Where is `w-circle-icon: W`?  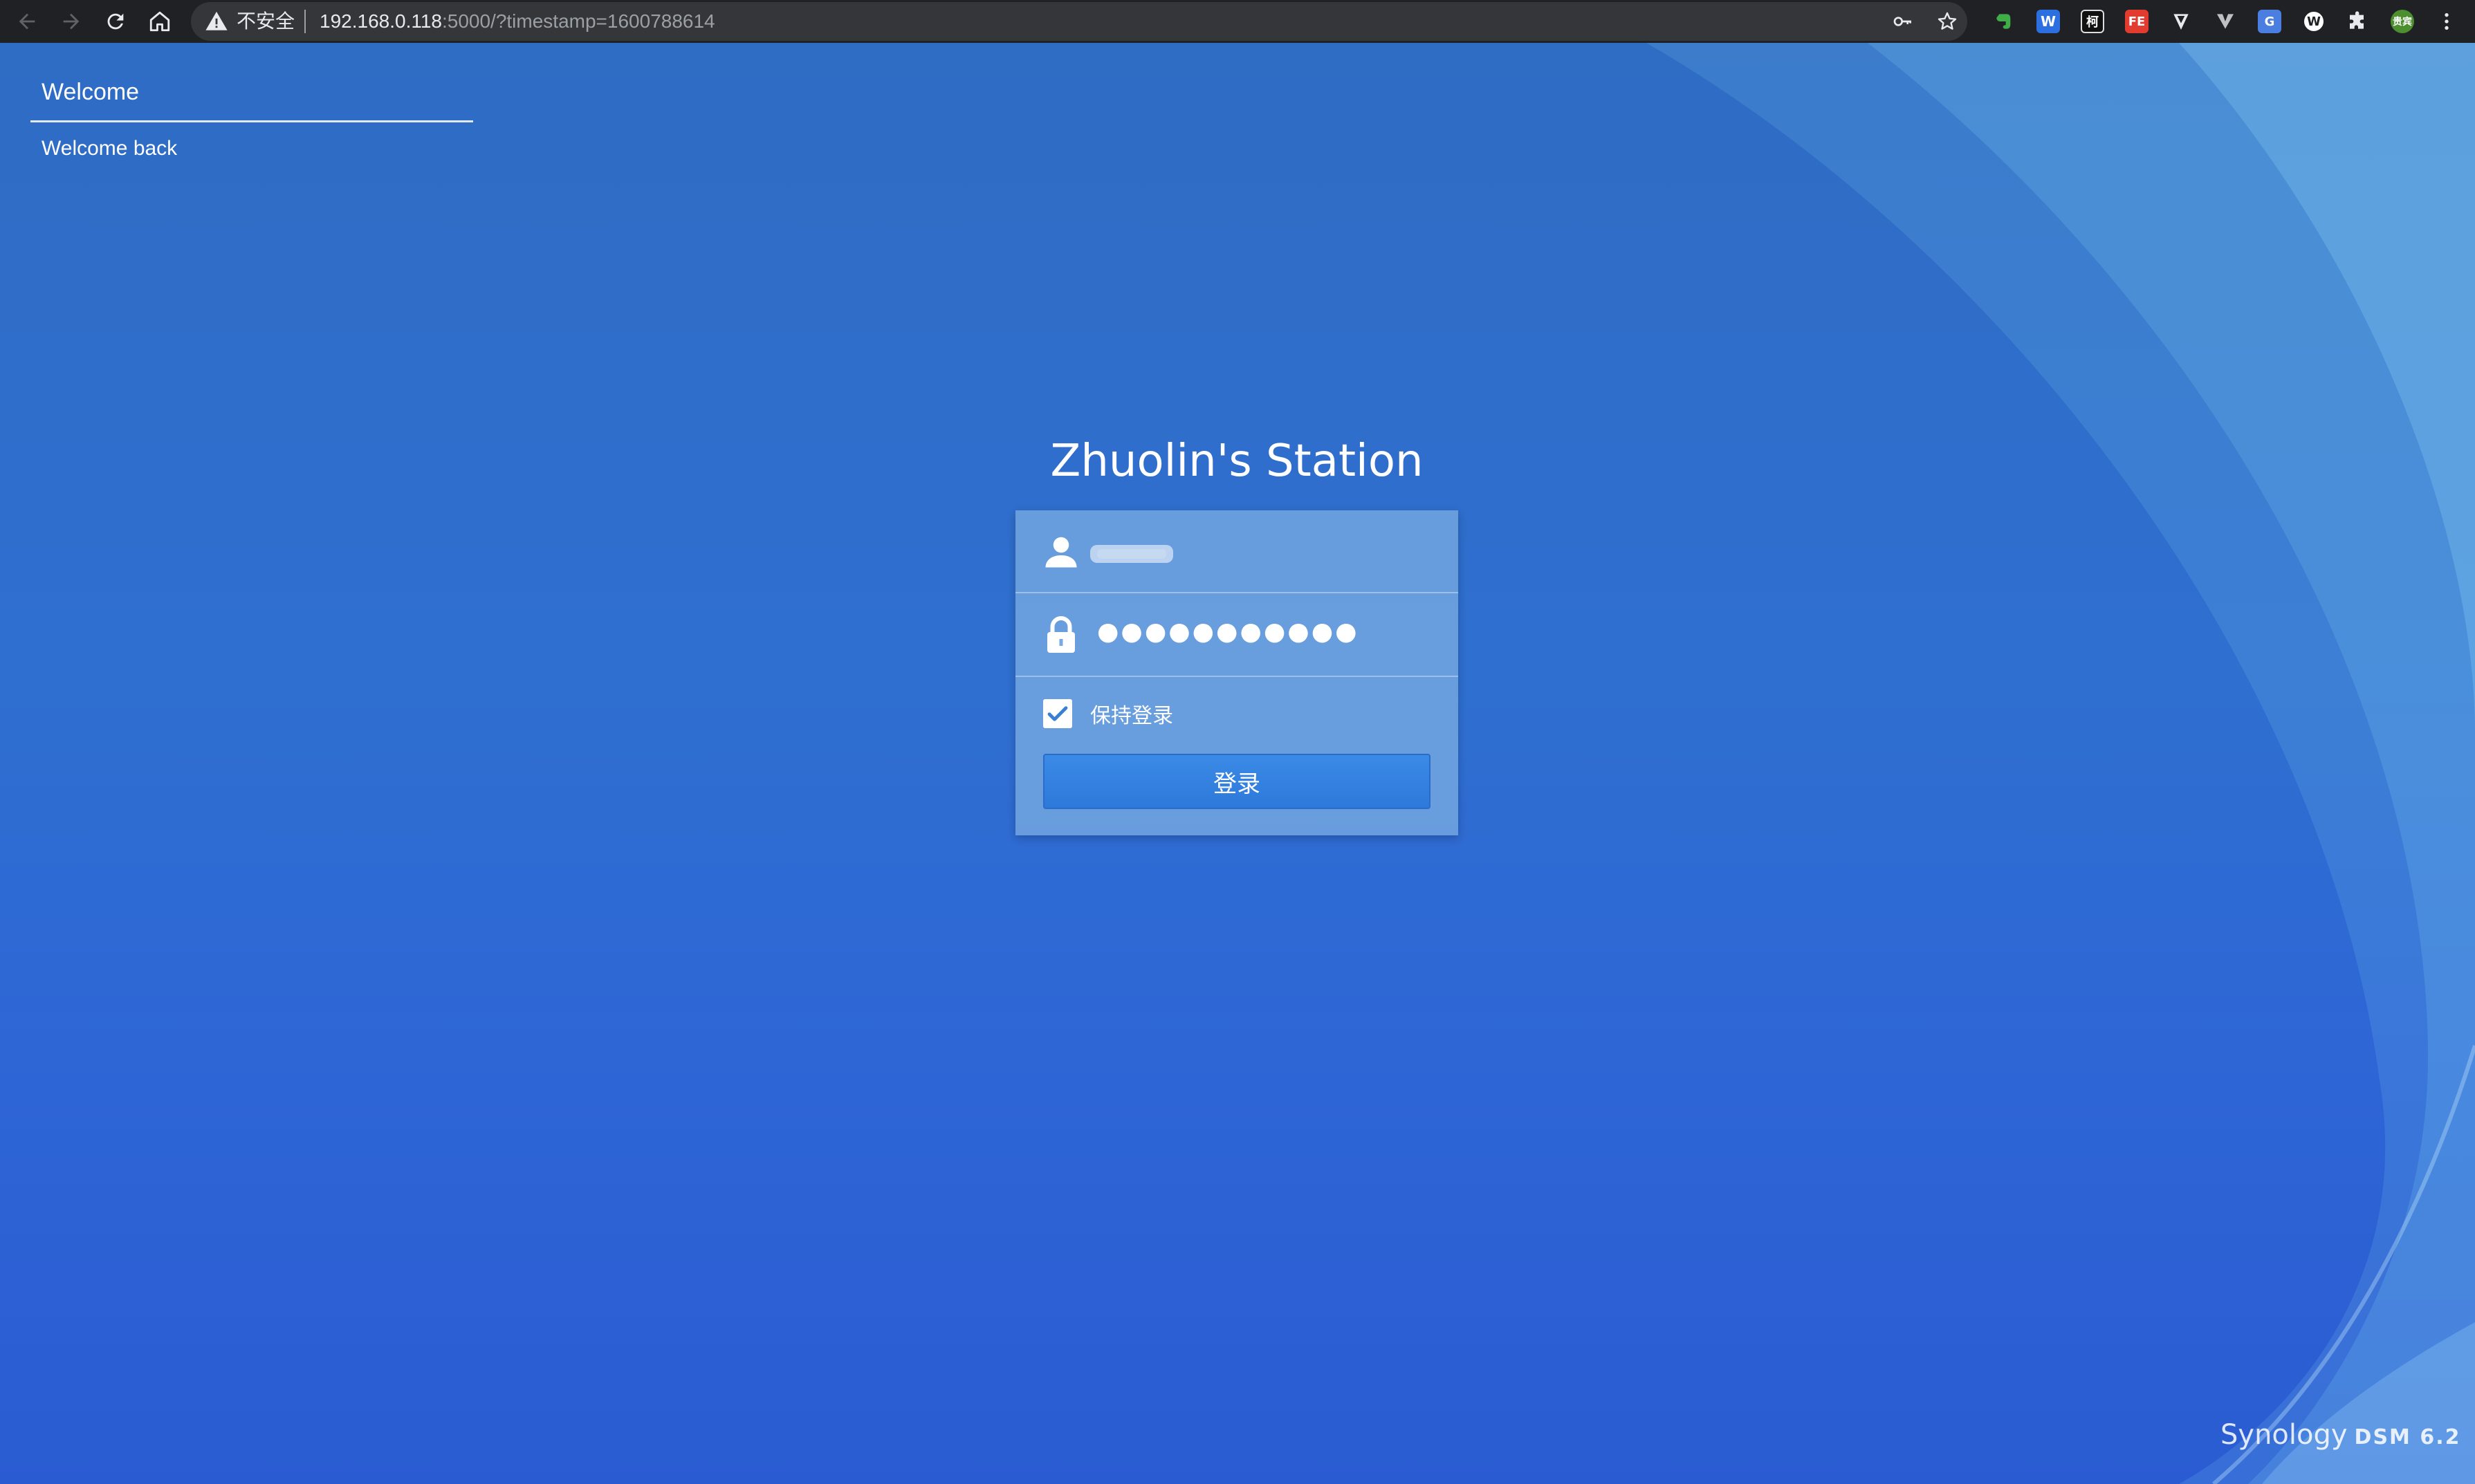 w-circle-icon: W is located at coordinates (2313, 21).